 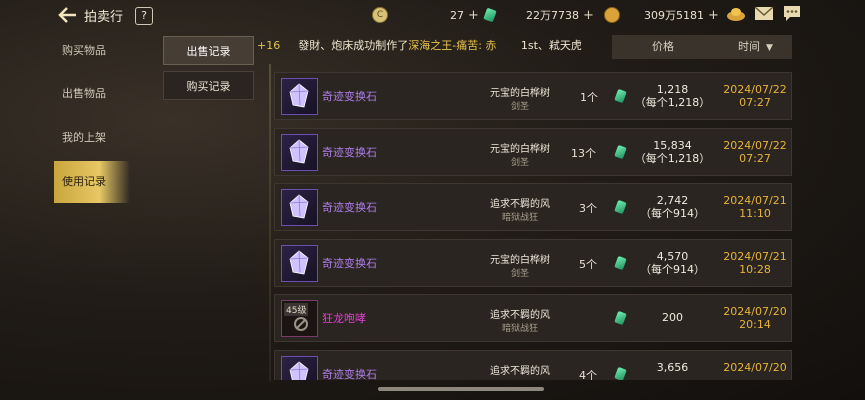 What do you see at coordinates (674, 15) in the screenshot?
I see `currency-value: 309万5181` at bounding box center [674, 15].